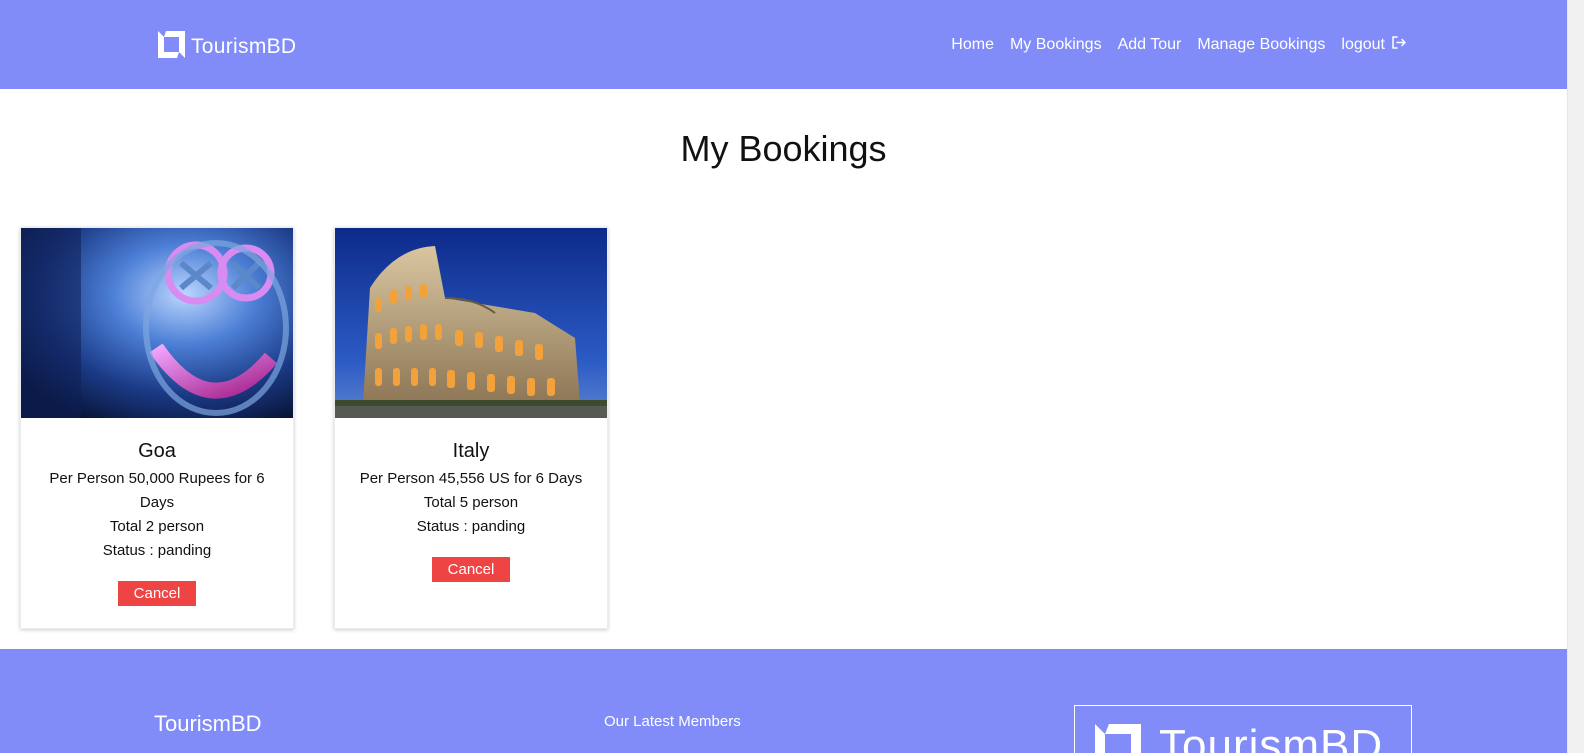 This screenshot has width=1584, height=753. What do you see at coordinates (672, 721) in the screenshot?
I see `footer-members-heading: Our Latest Members` at bounding box center [672, 721].